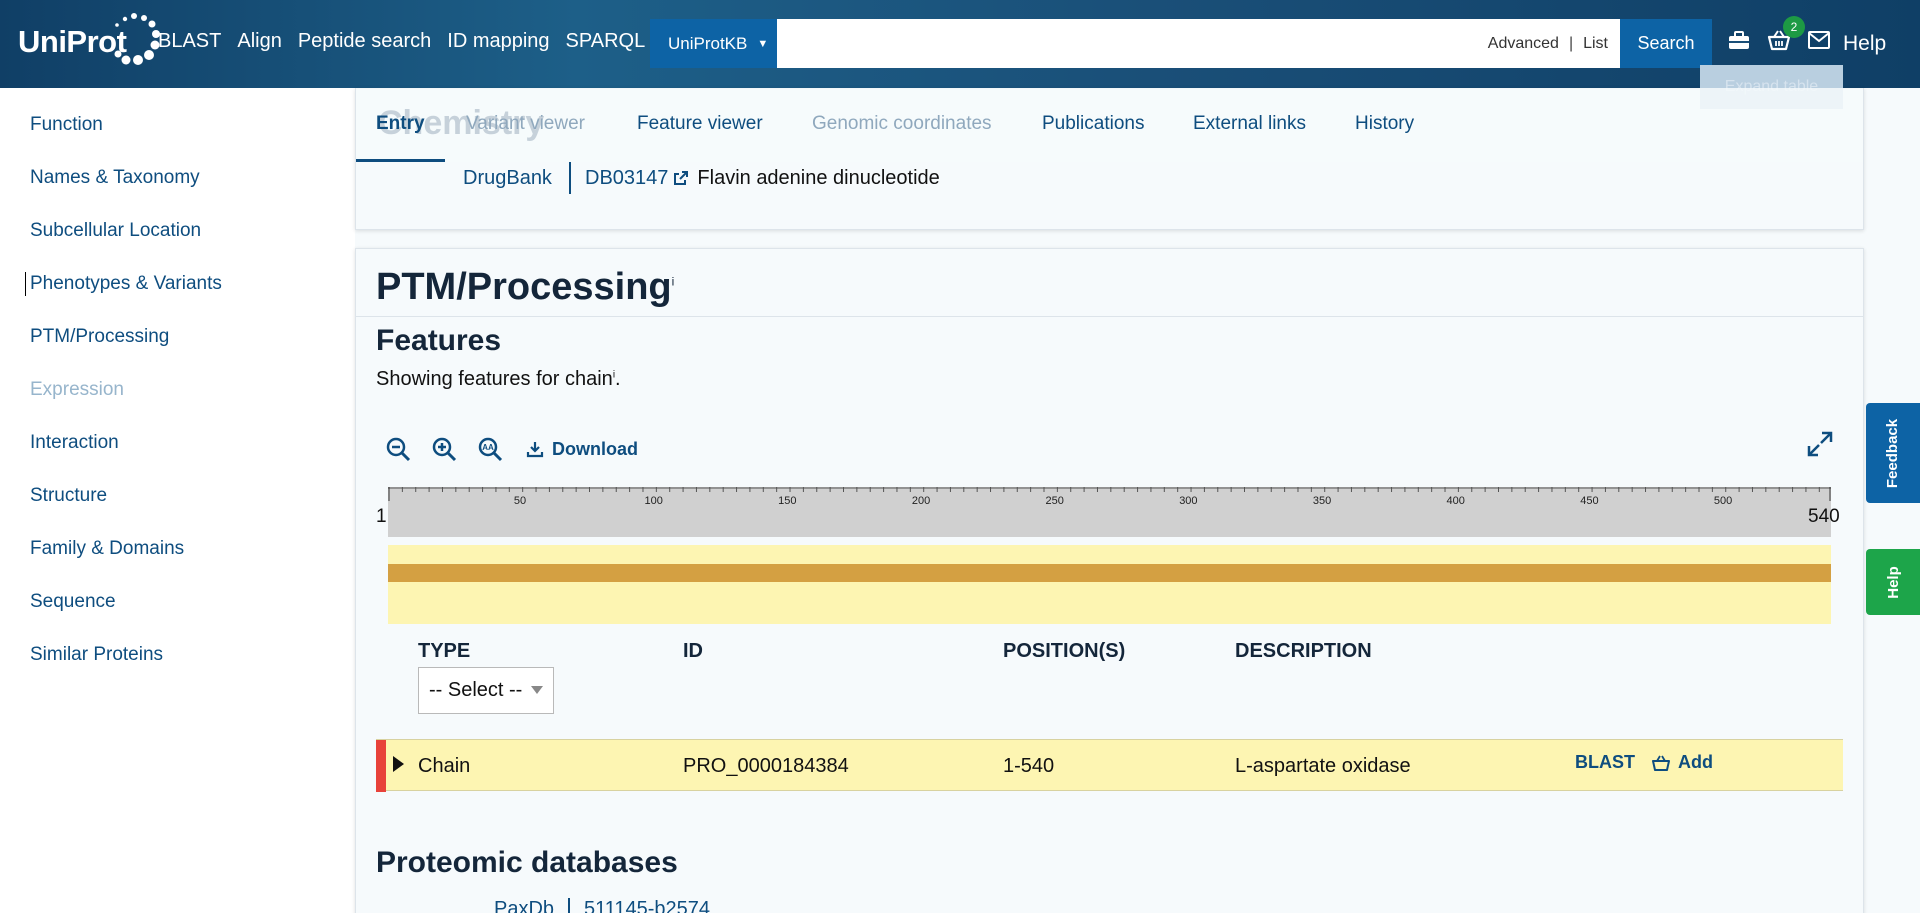  Describe the element at coordinates (1249, 124) in the screenshot. I see `tab-external-links: External links` at that location.